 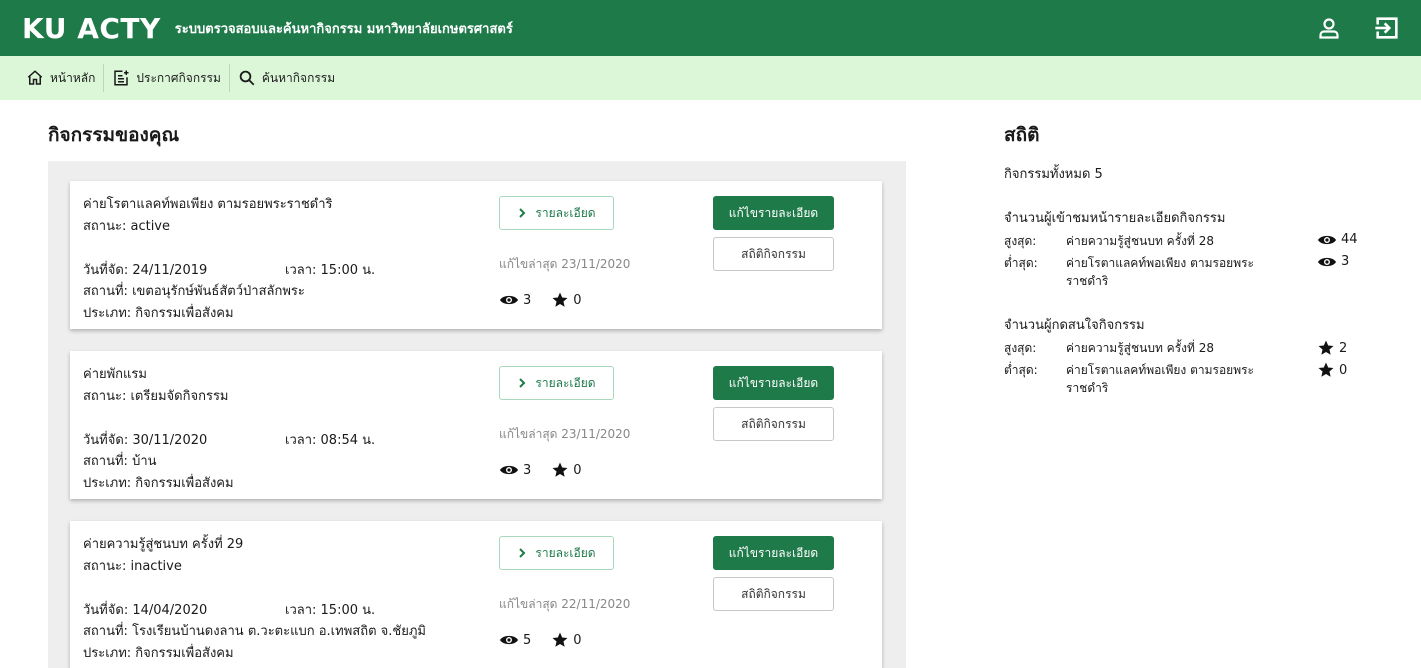 I want to click on activity-date: วันที่จัด: 14/04/2020, so click(x=145, y=610).